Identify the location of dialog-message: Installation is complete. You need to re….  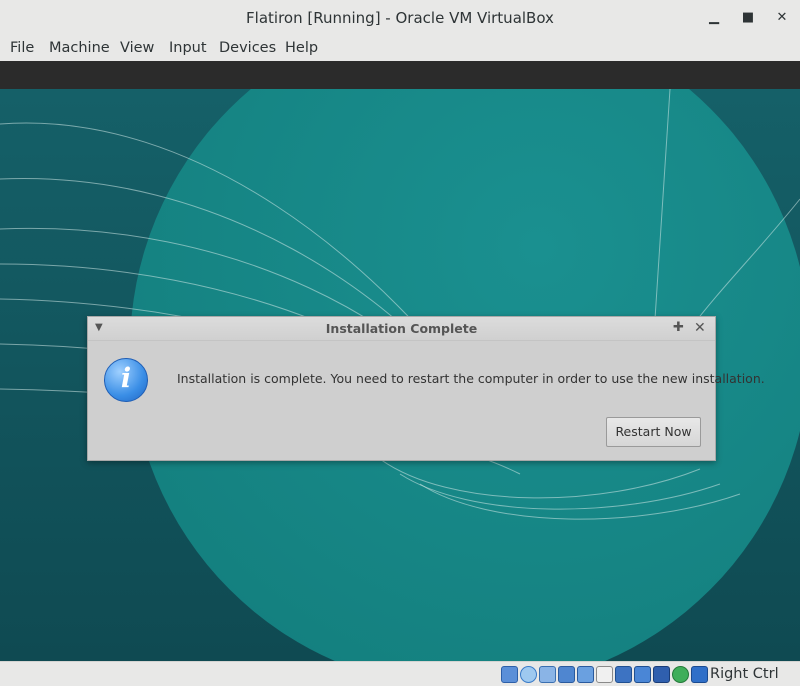
(471, 378).